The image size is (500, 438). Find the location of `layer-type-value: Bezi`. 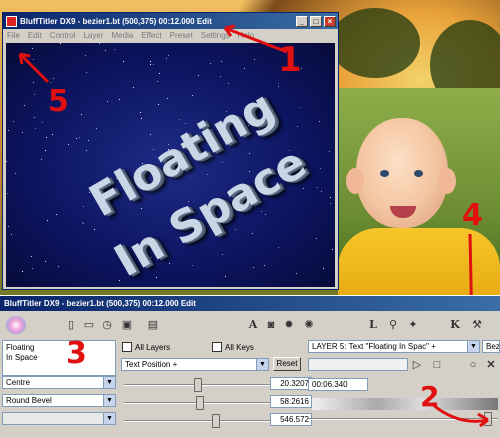

layer-type-value: Bezi is located at coordinates (493, 346).